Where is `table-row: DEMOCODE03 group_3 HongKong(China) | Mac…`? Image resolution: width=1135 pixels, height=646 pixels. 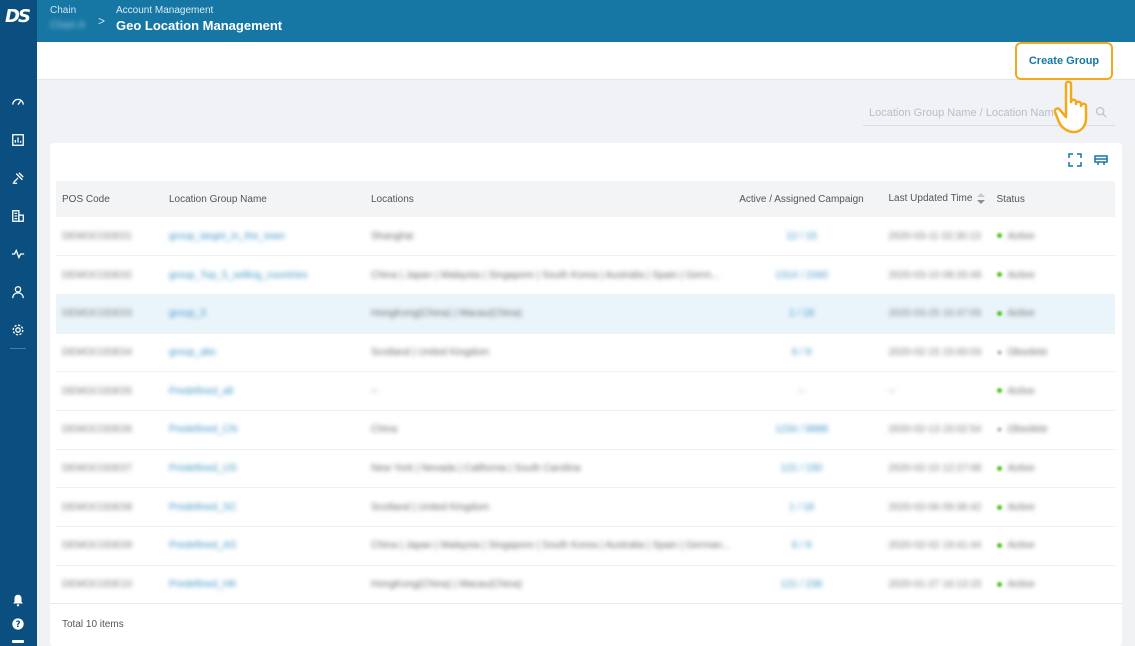 table-row: DEMOCODE03 group_3 HongKong(China) | Mac… is located at coordinates (585, 314).